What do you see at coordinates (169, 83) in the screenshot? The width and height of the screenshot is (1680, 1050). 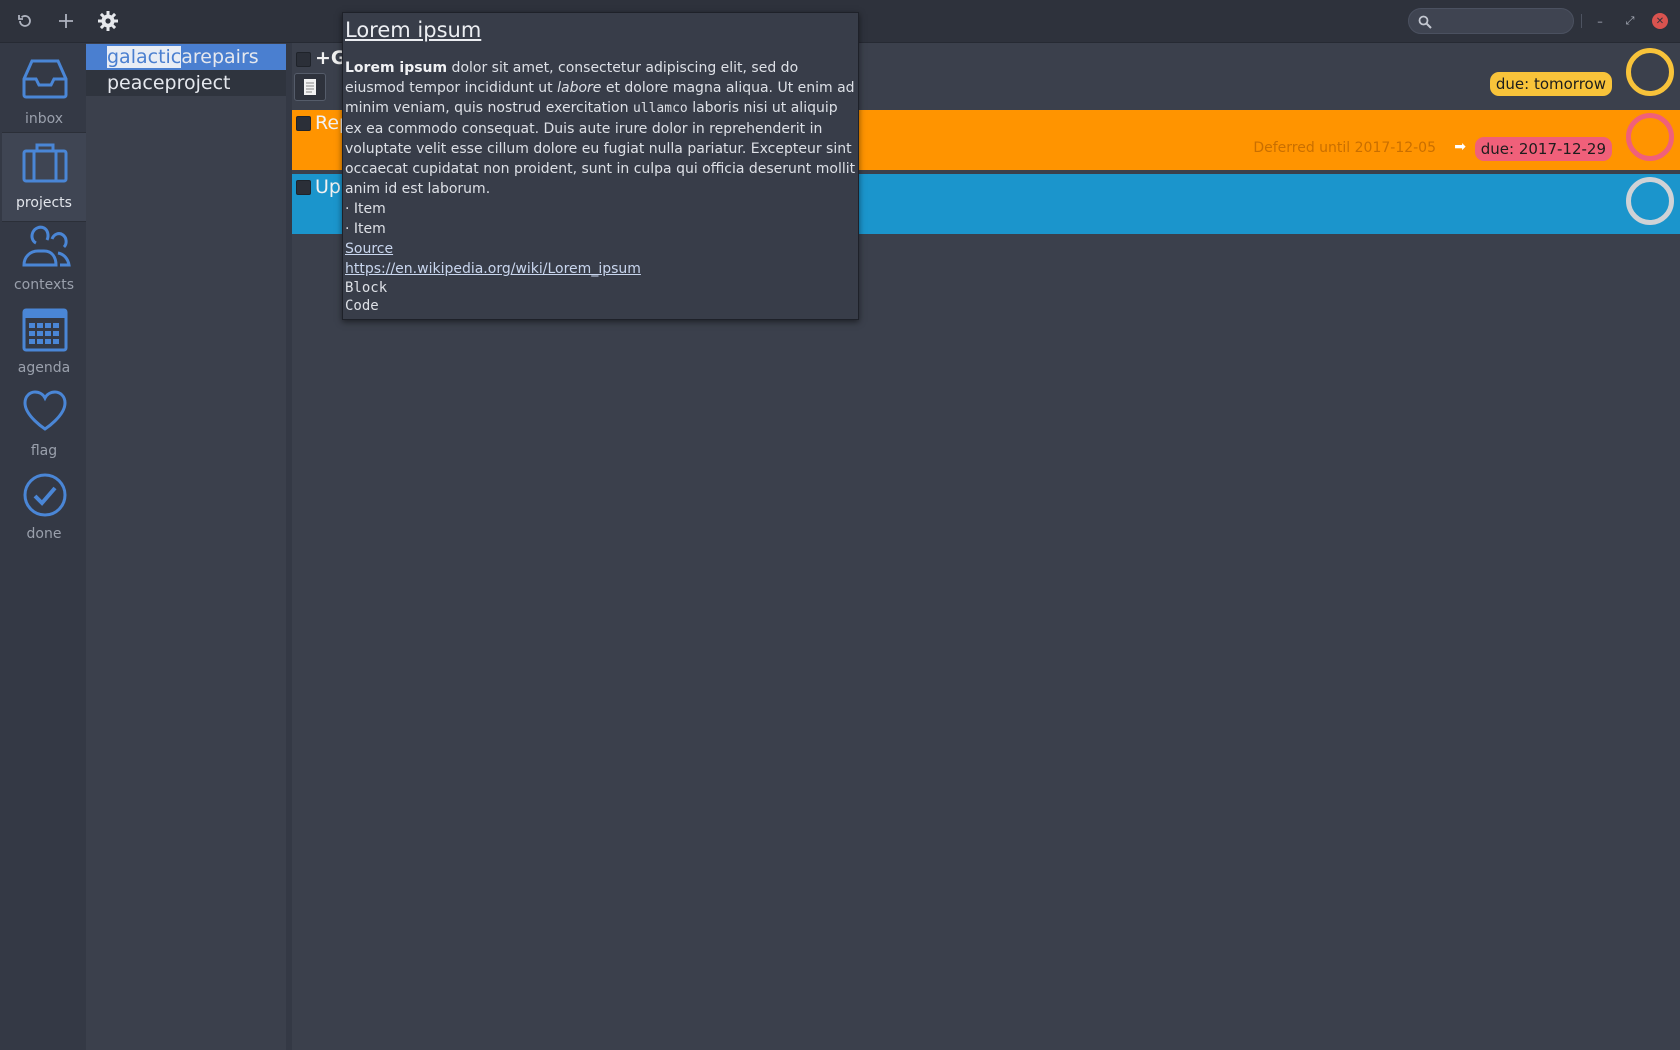 I see `project-label: peaceproject` at bounding box center [169, 83].